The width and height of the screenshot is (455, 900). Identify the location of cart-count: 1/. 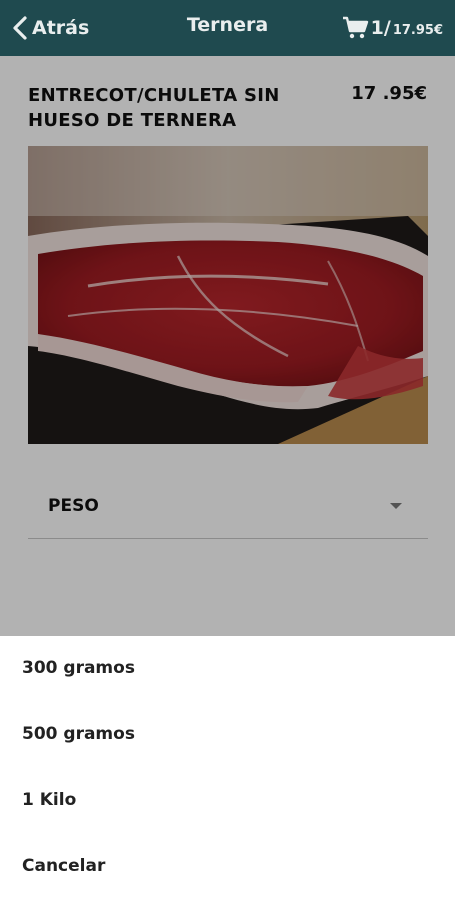
(380, 28).